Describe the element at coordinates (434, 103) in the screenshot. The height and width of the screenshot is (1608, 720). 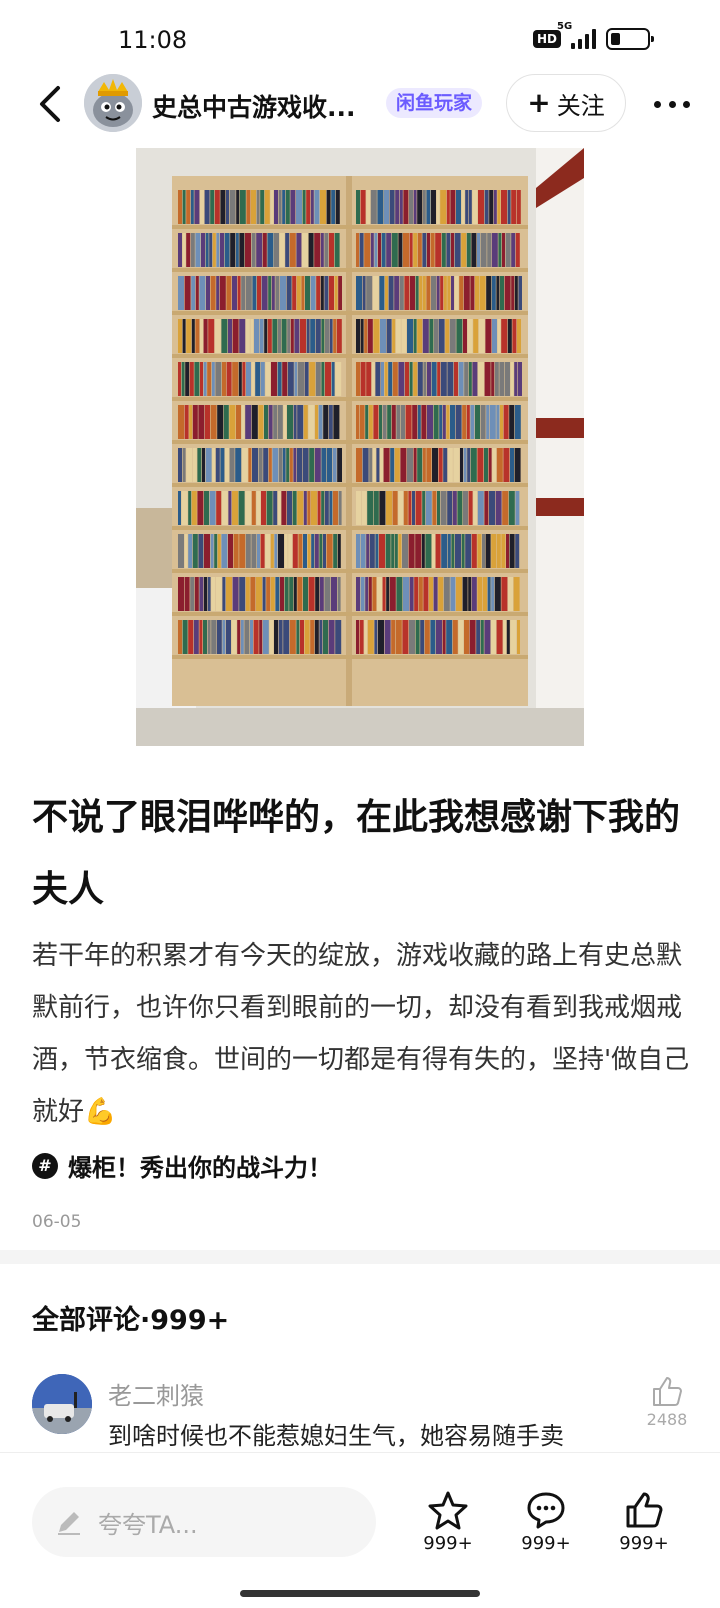
I see `user-badge: 闲鱼玩家` at that location.